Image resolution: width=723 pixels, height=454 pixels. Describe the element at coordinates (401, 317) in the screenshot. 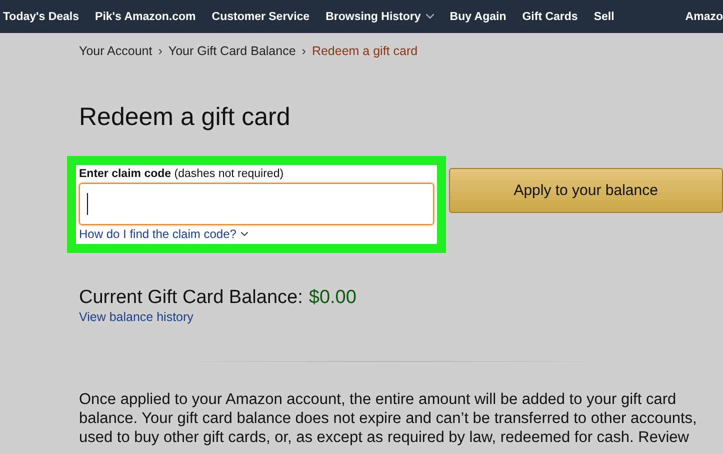

I see `history-link: View balance history` at that location.